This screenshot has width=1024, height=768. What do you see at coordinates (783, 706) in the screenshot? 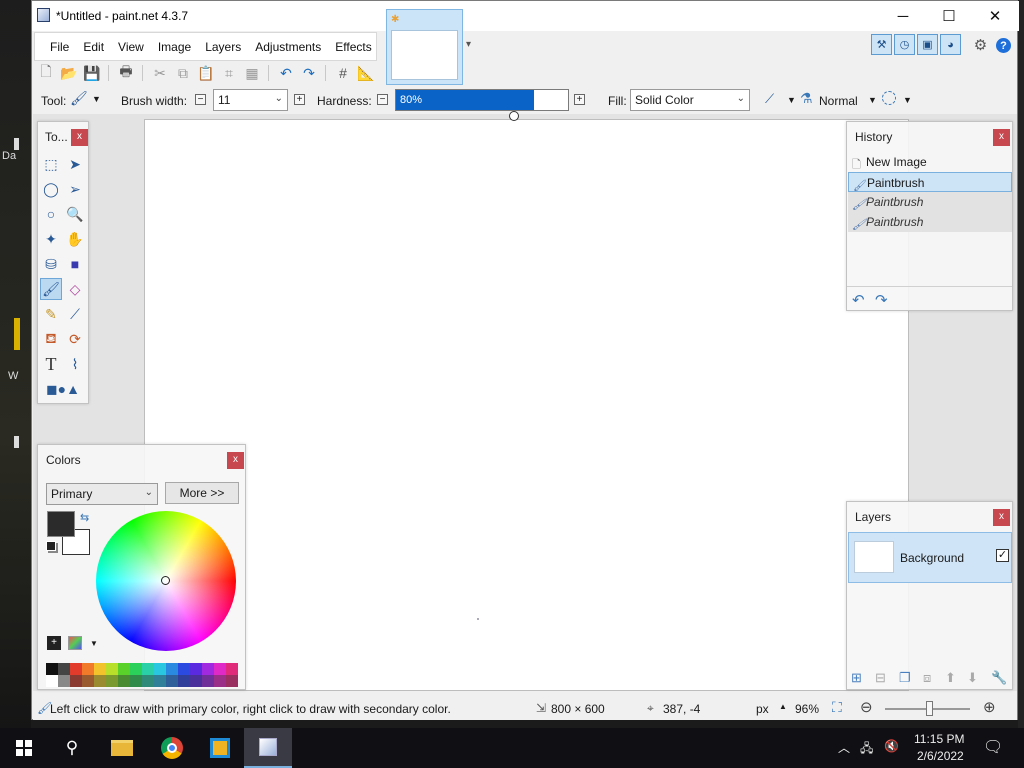
I see `units-up-icon: ▲` at bounding box center [783, 706].